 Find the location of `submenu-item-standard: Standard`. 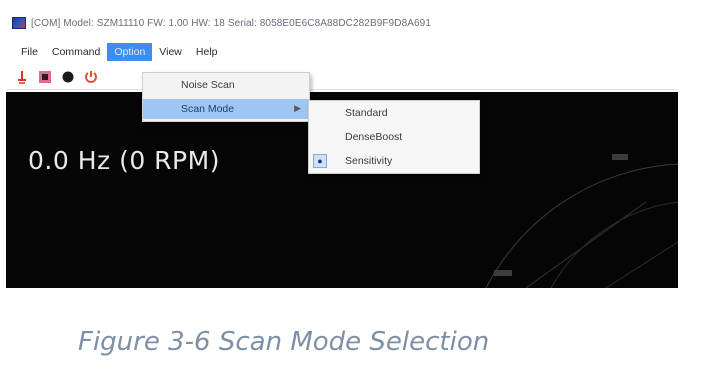

submenu-item-standard: Standard is located at coordinates (394, 113).